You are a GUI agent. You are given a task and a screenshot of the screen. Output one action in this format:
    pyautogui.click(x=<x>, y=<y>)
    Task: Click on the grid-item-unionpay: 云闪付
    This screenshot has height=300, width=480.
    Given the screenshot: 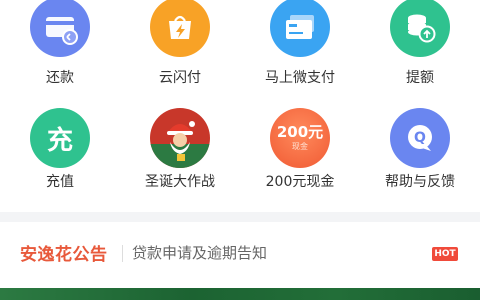 What is the action you would take?
    pyautogui.click(x=180, y=50)
    